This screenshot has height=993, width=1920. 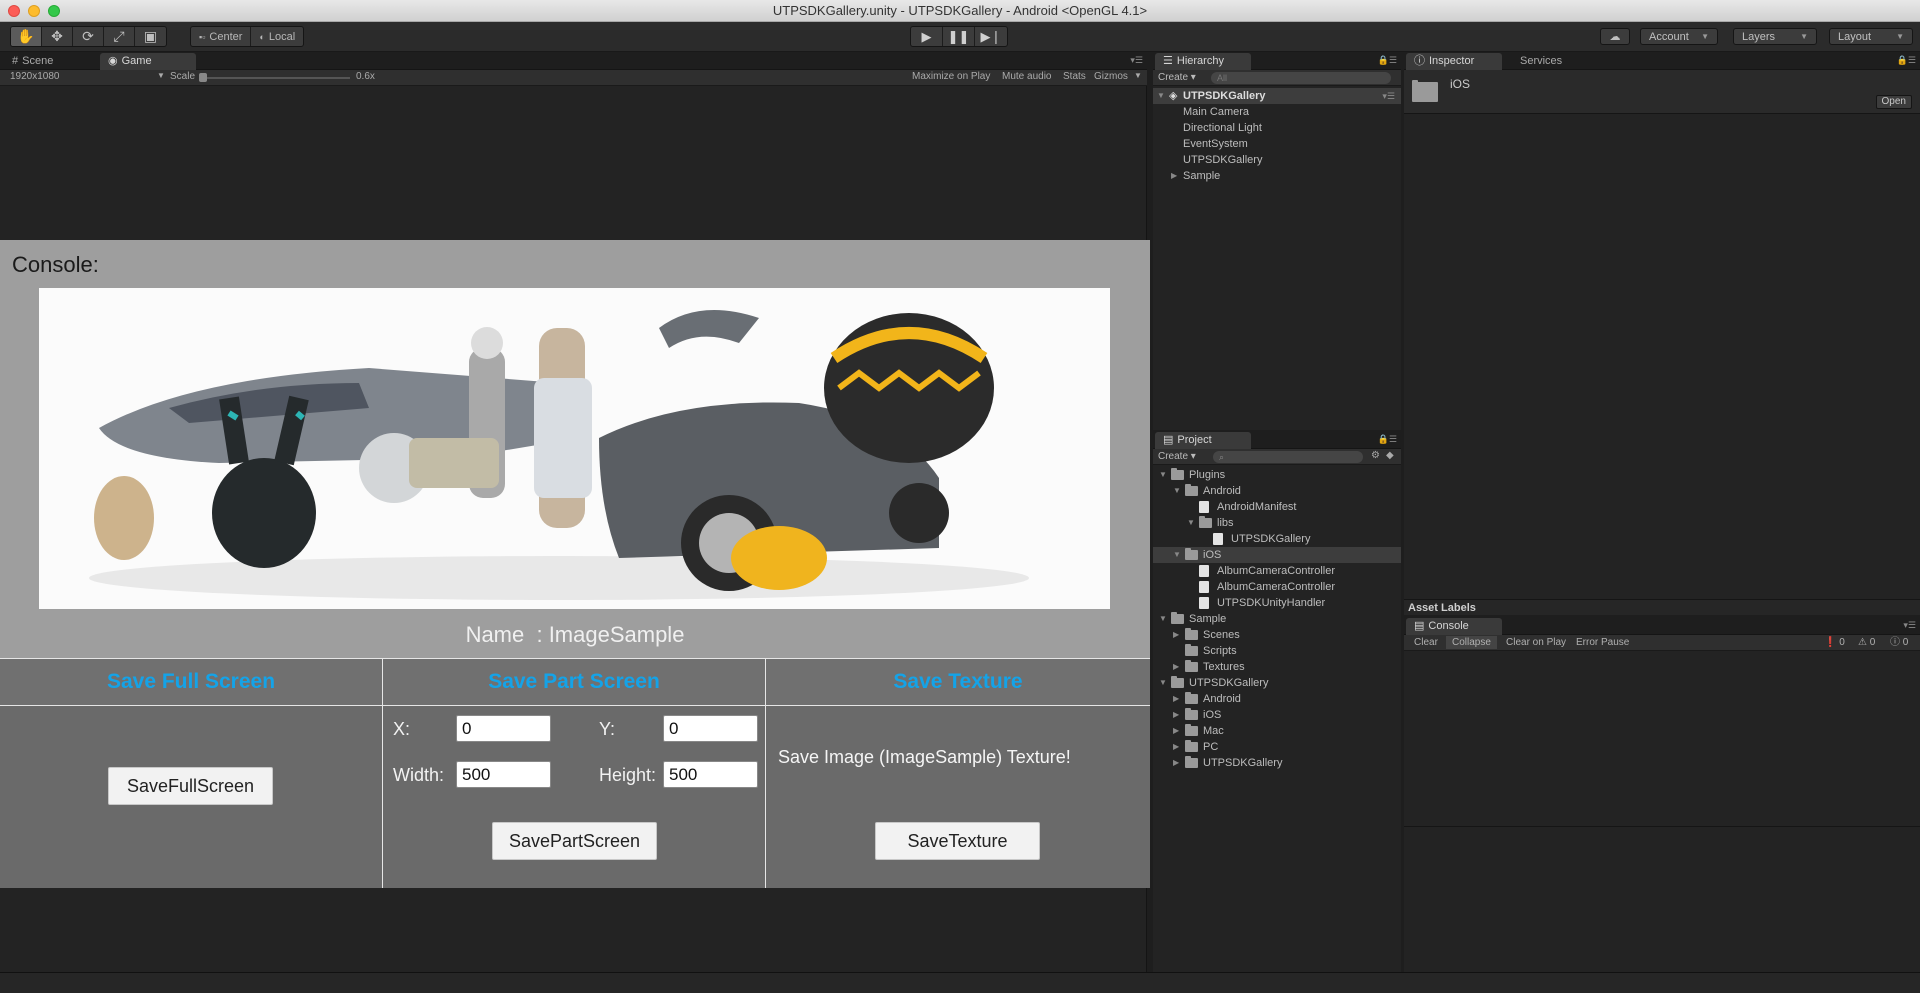 What do you see at coordinates (1471, 642) in the screenshot?
I see `console-collapse-button: Collapse` at bounding box center [1471, 642].